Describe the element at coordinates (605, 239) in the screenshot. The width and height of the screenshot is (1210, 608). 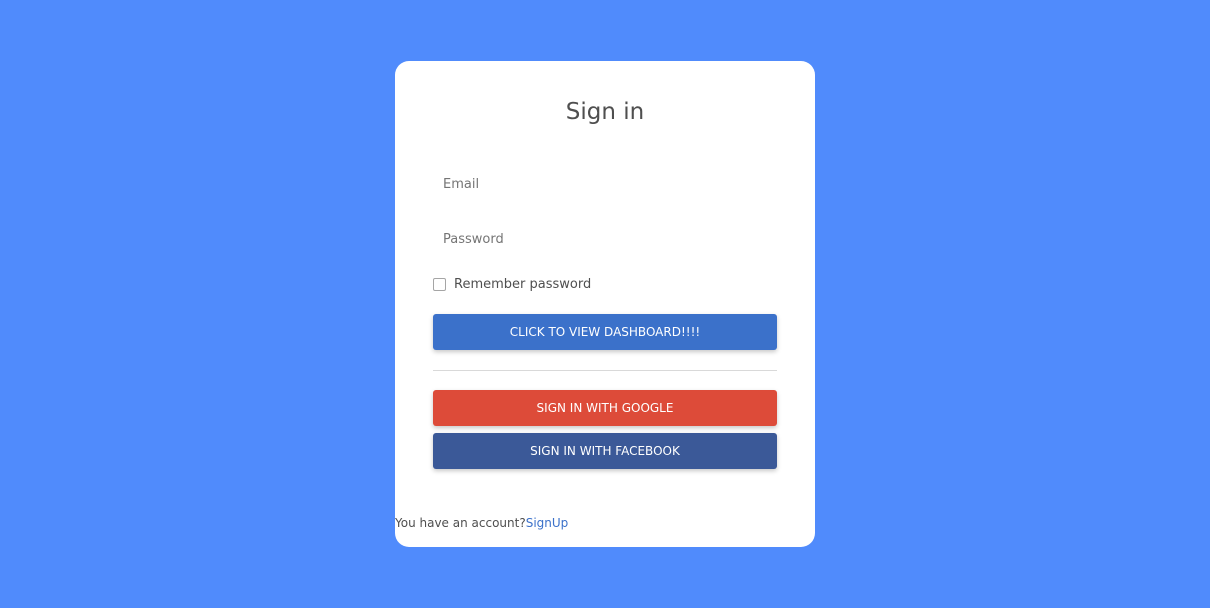
I see `password-field` at that location.